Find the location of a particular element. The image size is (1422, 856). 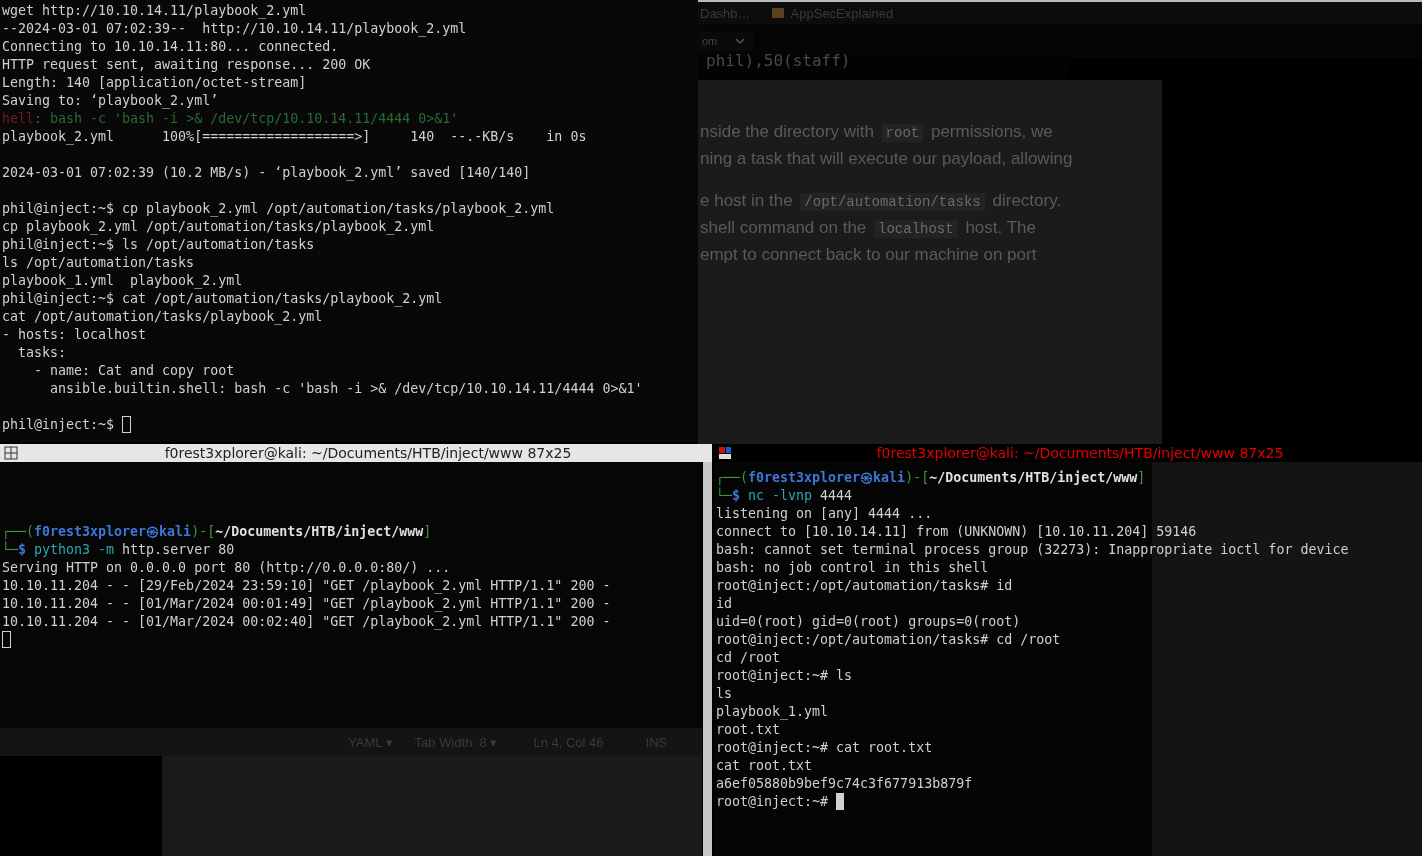

terminal-text: cat root.txt is located at coordinates (764, 765).